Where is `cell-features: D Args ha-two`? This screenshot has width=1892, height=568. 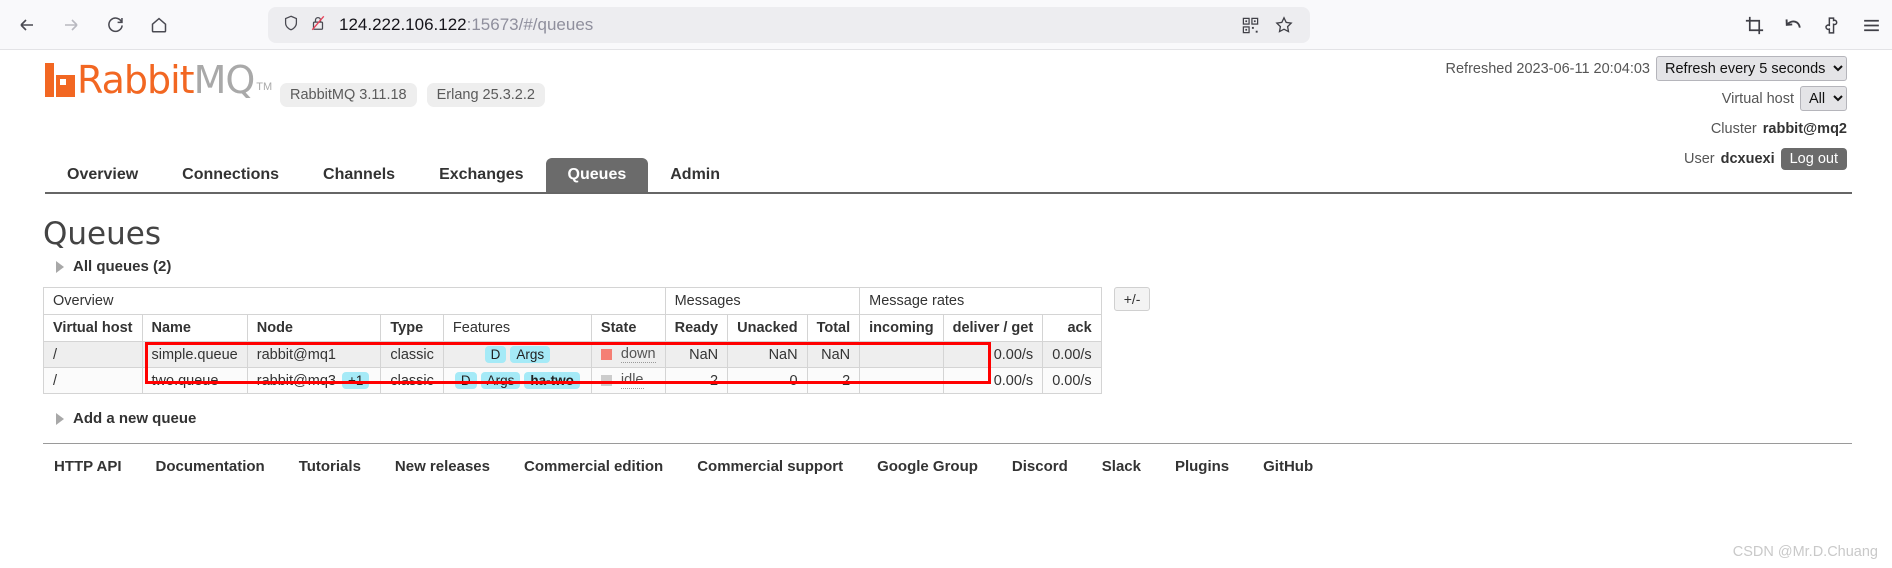
cell-features: D Args ha-two is located at coordinates (517, 380).